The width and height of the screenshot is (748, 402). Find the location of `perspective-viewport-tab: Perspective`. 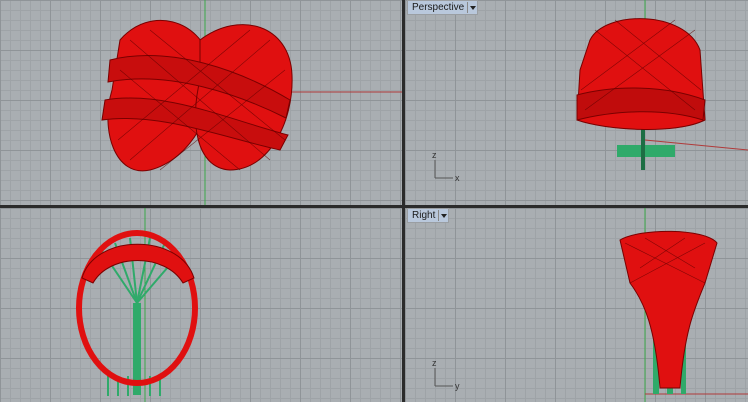

perspective-viewport-tab: Perspective is located at coordinates (443, 7).